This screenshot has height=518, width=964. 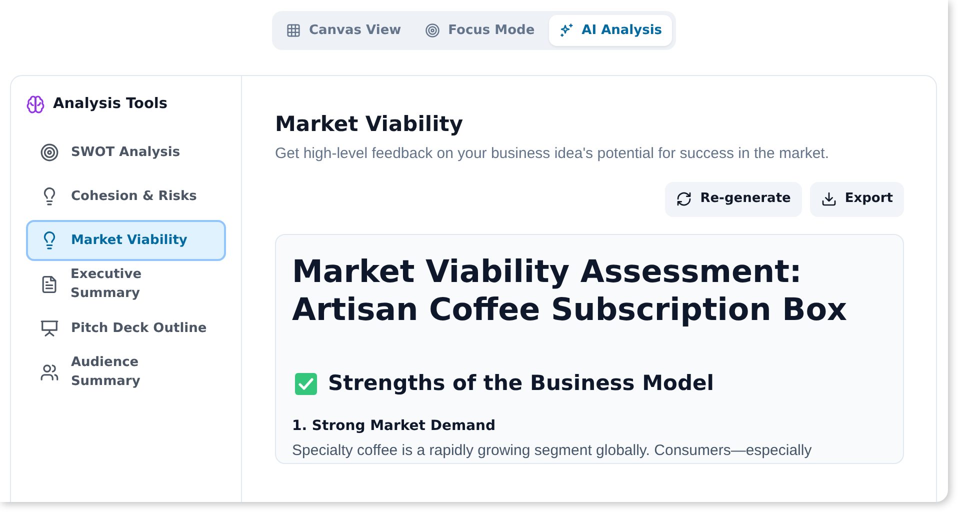 I want to click on view-tab: AI Analysis, so click(x=610, y=30).